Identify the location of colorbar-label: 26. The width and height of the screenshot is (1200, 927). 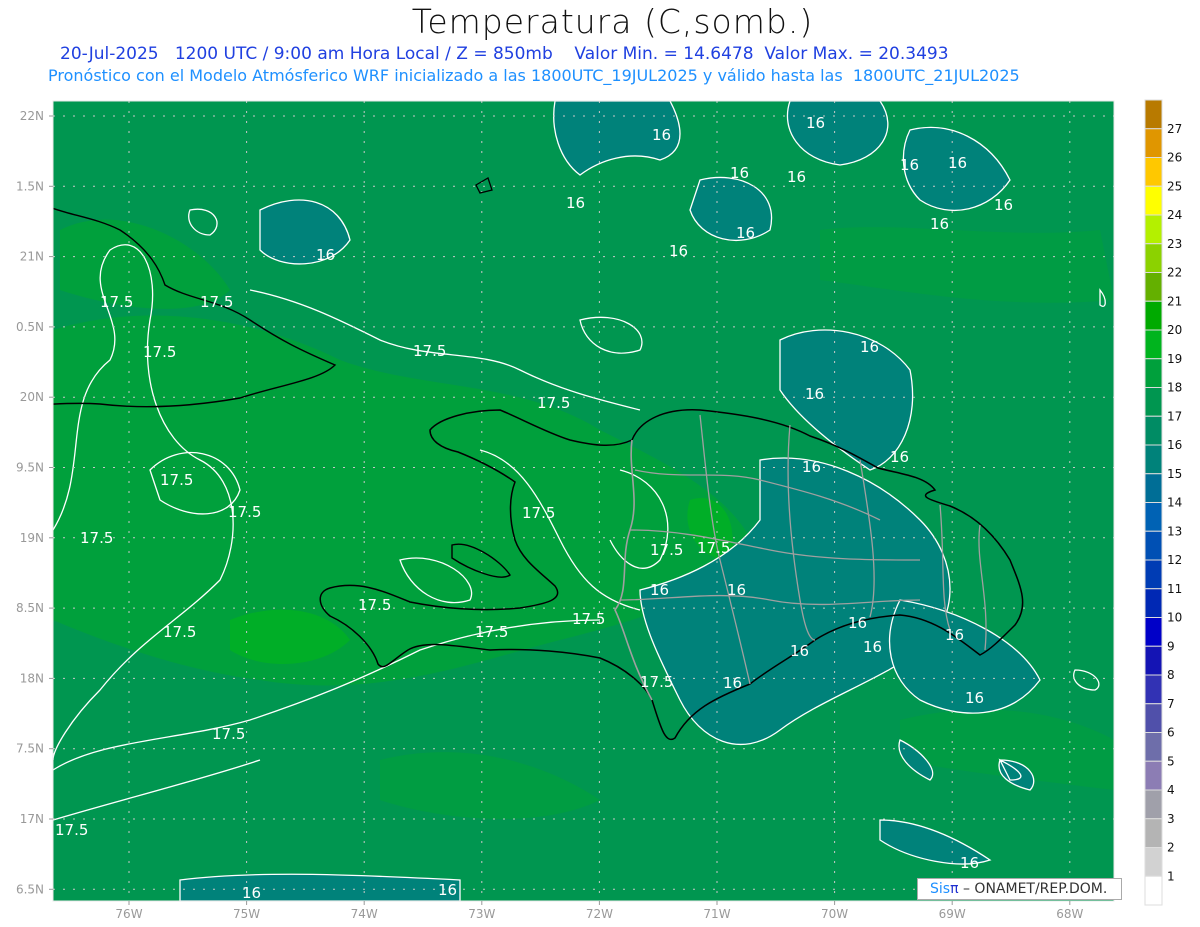
(1174, 158).